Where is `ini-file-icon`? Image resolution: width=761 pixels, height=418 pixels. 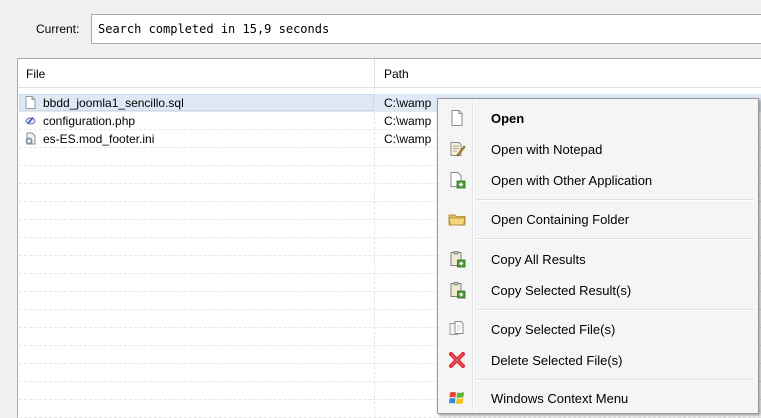 ini-file-icon is located at coordinates (30, 138).